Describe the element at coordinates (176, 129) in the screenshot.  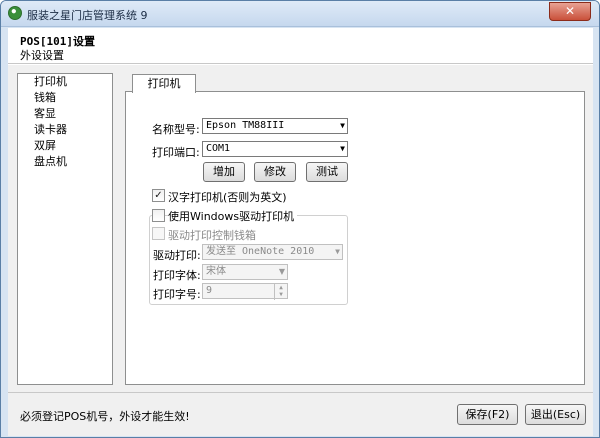
I see `model-label: 名称型号:` at that location.